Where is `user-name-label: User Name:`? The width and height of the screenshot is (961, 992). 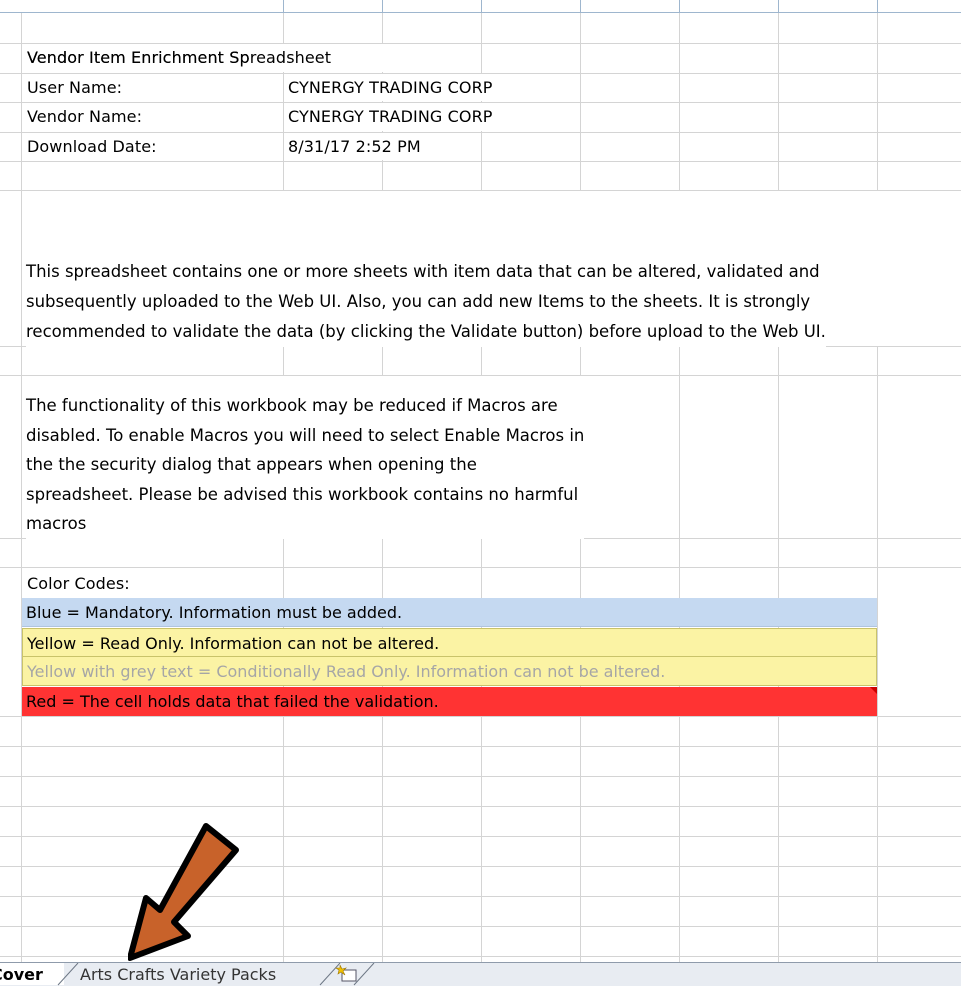
user-name-label: User Name: is located at coordinates (75, 87).